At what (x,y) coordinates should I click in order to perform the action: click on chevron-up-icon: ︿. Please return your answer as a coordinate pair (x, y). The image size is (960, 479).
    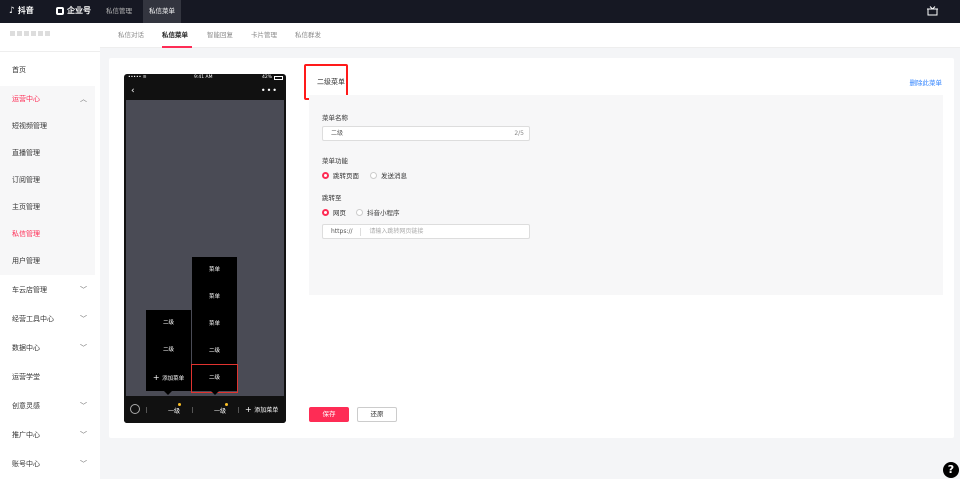
    Looking at the image, I should click on (83, 99).